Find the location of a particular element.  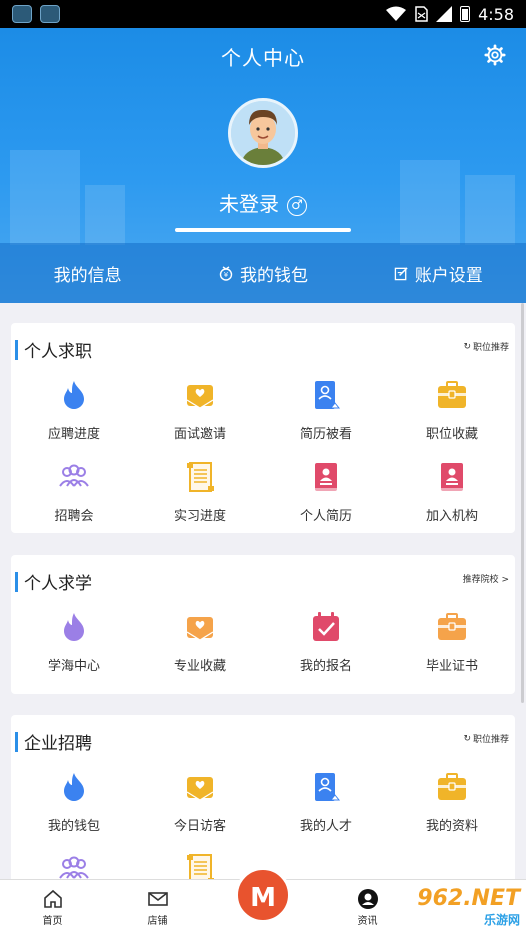

section-study: 个人求学 推荐院校 > 学海中心 专业收藏 我的报名 毕业证书 is located at coordinates (263, 624).